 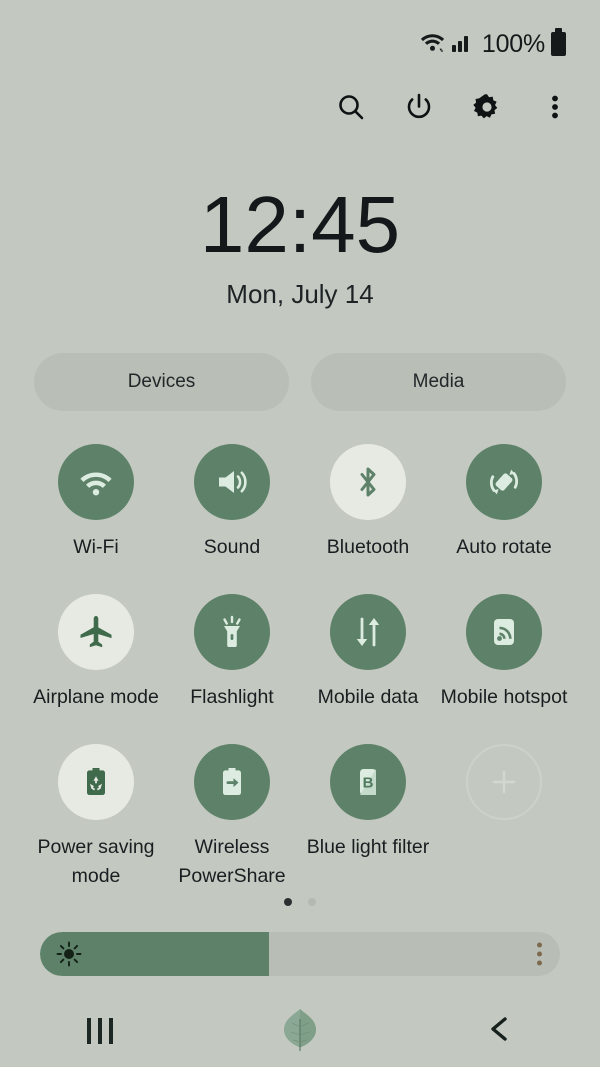 I want to click on auto-rotate-icon, so click(x=504, y=482).